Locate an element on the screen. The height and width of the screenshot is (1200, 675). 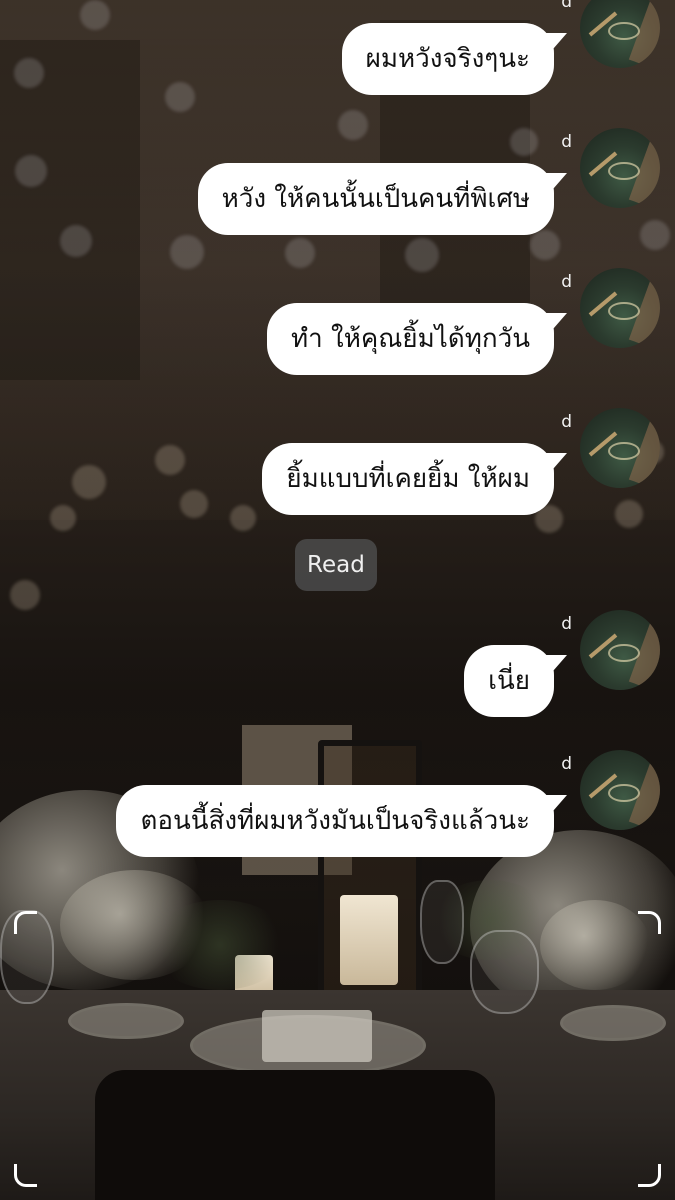
message-row: d ผมหวังจริงๆนะ is located at coordinates (337, 60).